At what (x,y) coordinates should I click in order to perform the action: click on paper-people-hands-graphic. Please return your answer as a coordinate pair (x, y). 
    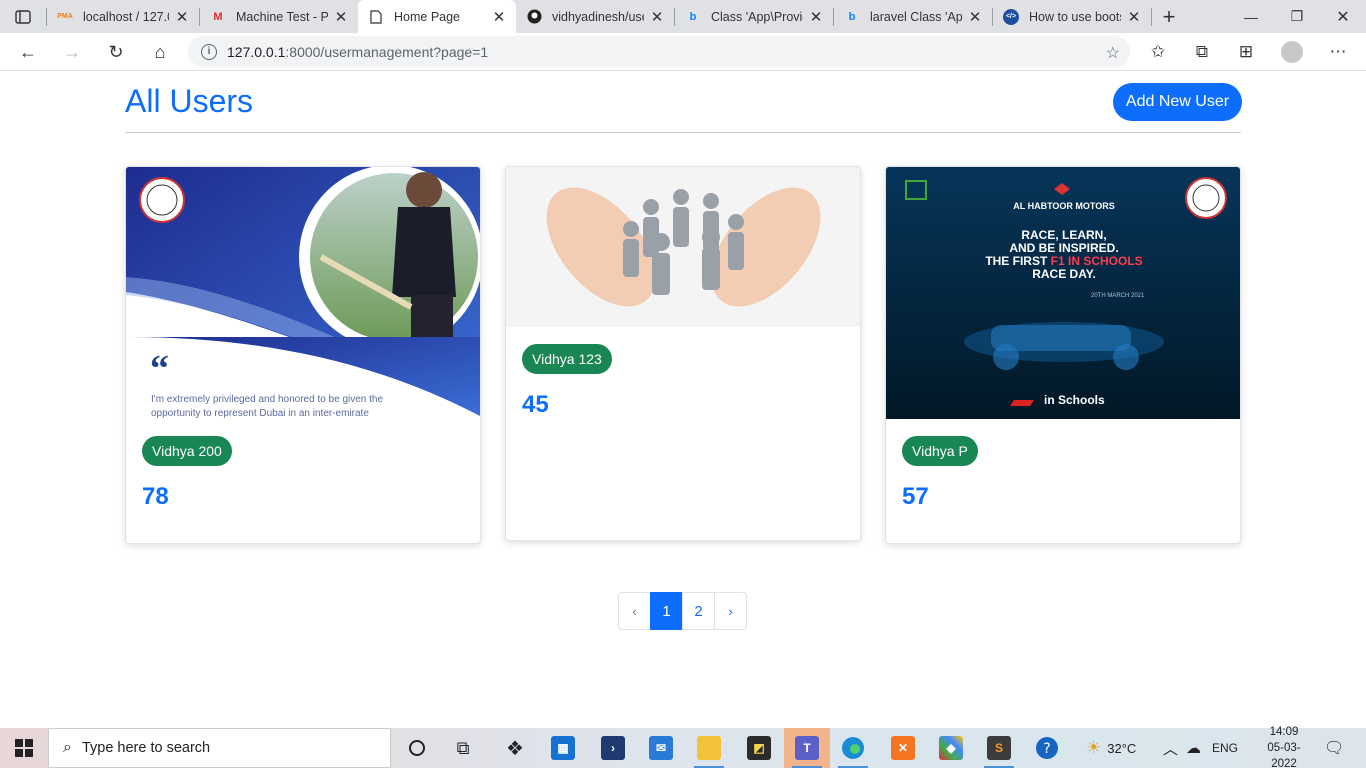
    Looking at the image, I should click on (683, 247).